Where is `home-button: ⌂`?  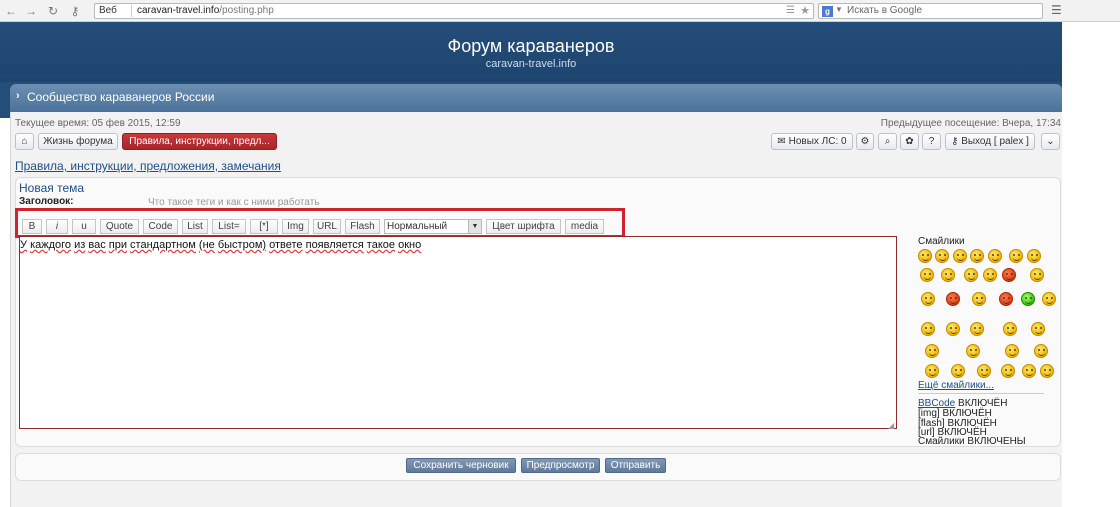
home-button: ⌂ is located at coordinates (24, 141).